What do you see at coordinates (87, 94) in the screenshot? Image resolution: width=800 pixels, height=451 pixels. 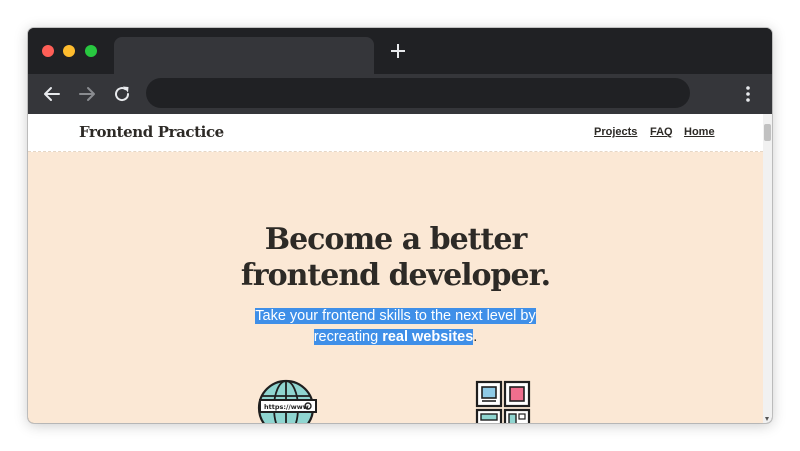 I see `forward-arrow-icon` at bounding box center [87, 94].